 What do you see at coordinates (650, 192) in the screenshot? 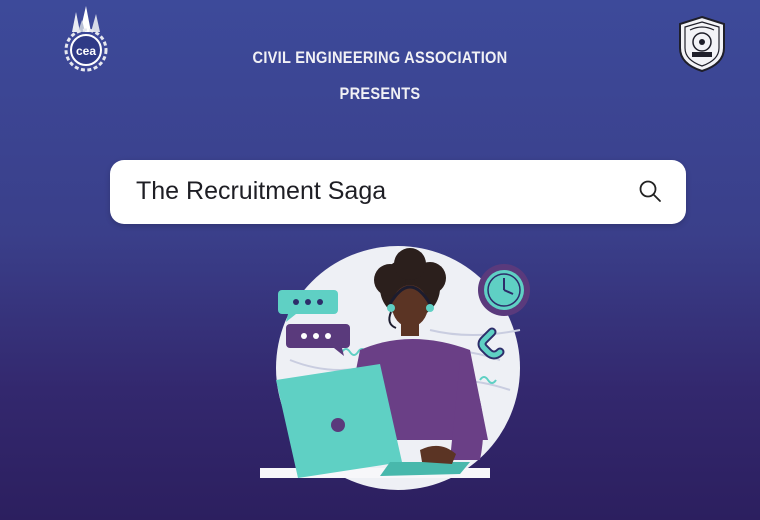
I see `search-icon` at bounding box center [650, 192].